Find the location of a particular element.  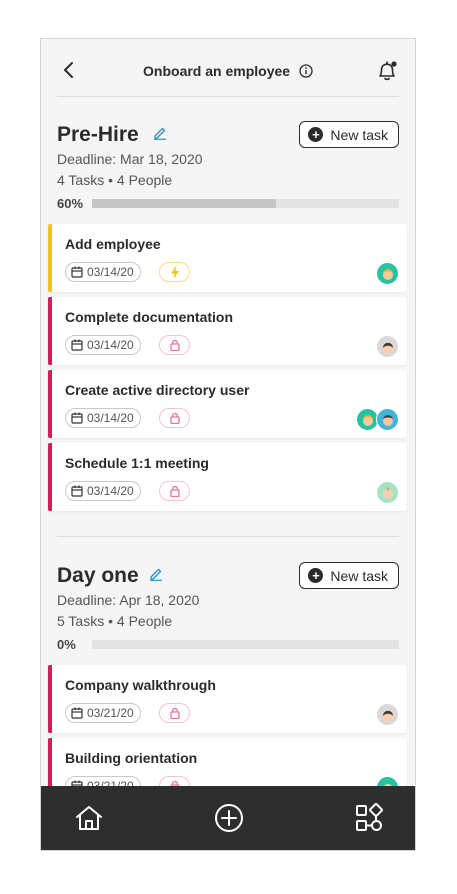

top-bar: Onboard an employee is located at coordinates (228, 68).